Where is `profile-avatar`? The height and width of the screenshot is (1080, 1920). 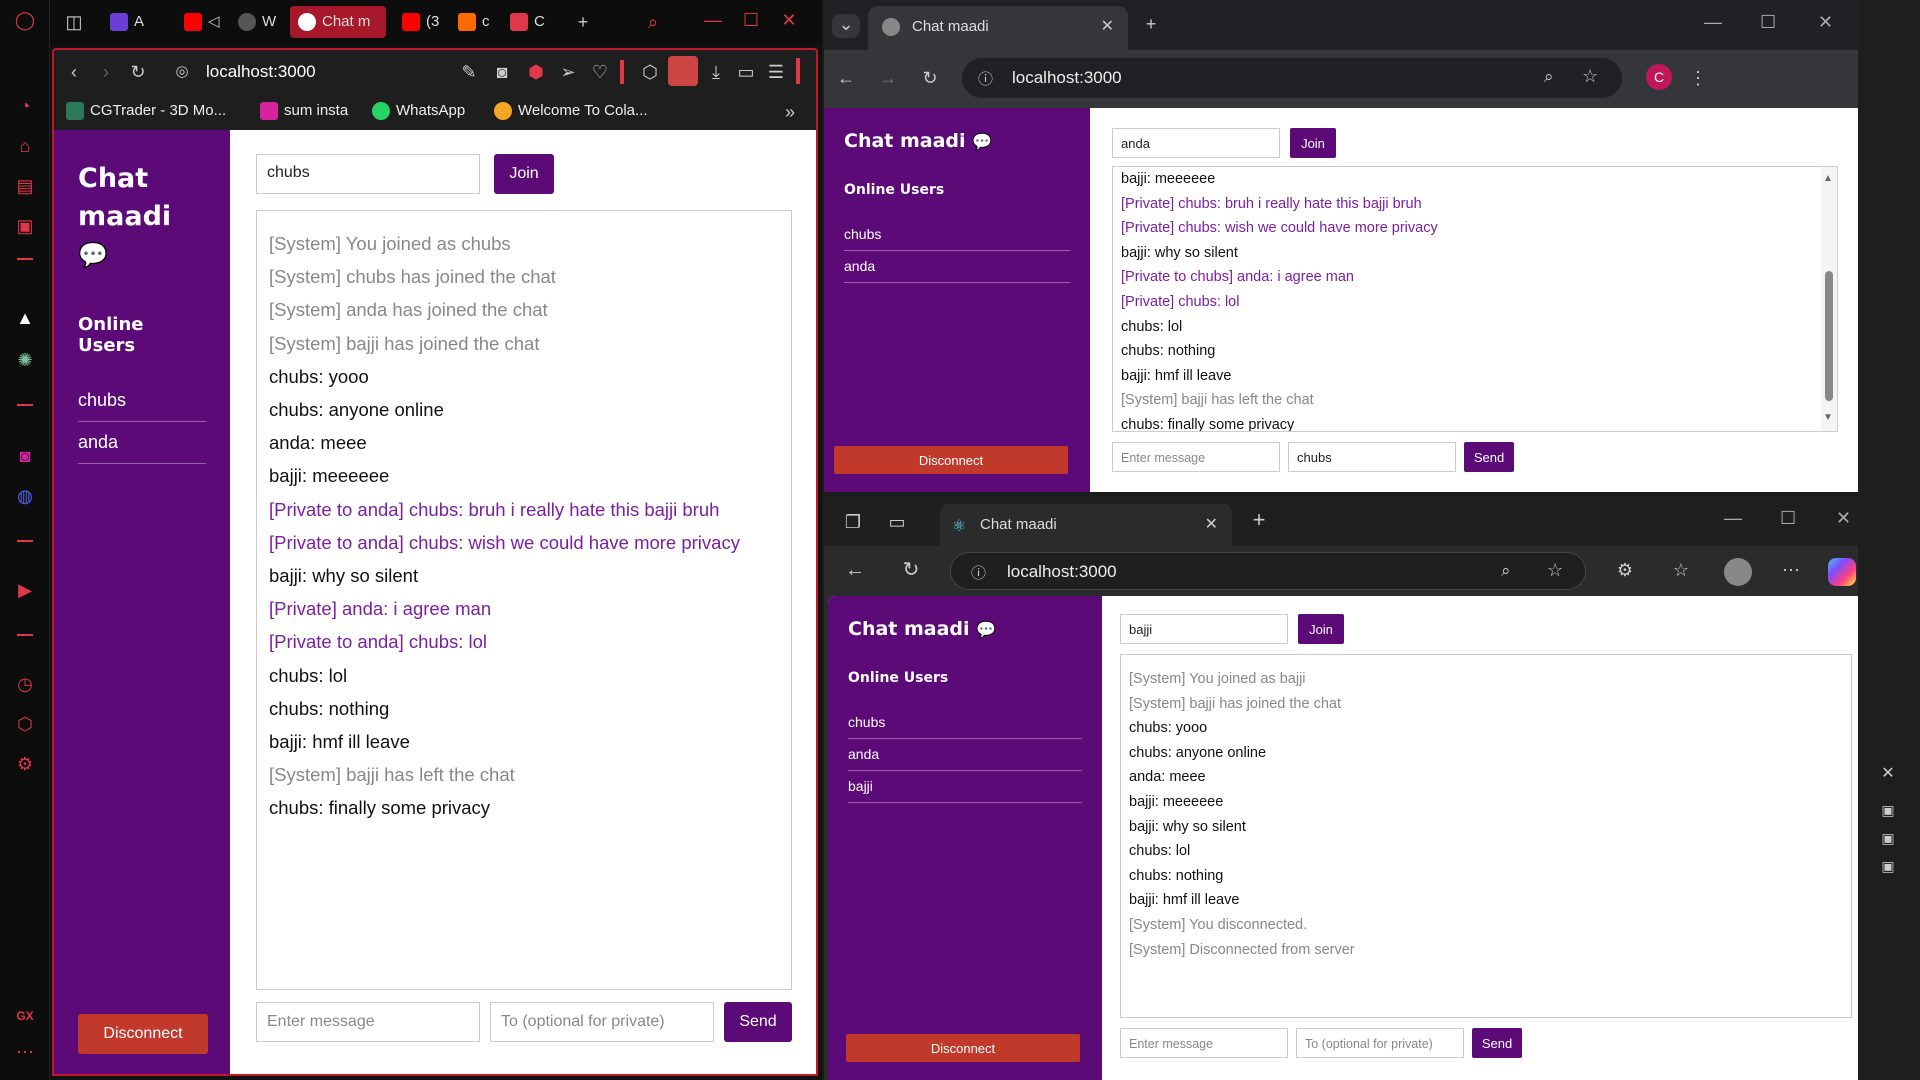
profile-avatar is located at coordinates (1738, 572).